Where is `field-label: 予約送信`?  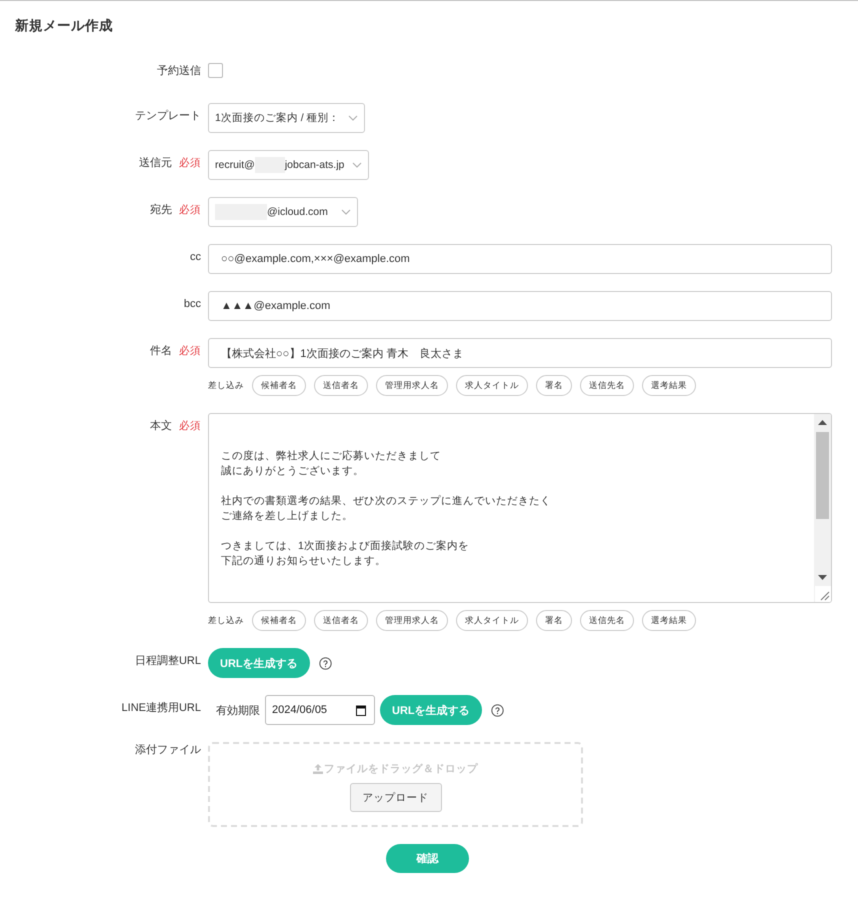 field-label: 予約送信 is located at coordinates (179, 71).